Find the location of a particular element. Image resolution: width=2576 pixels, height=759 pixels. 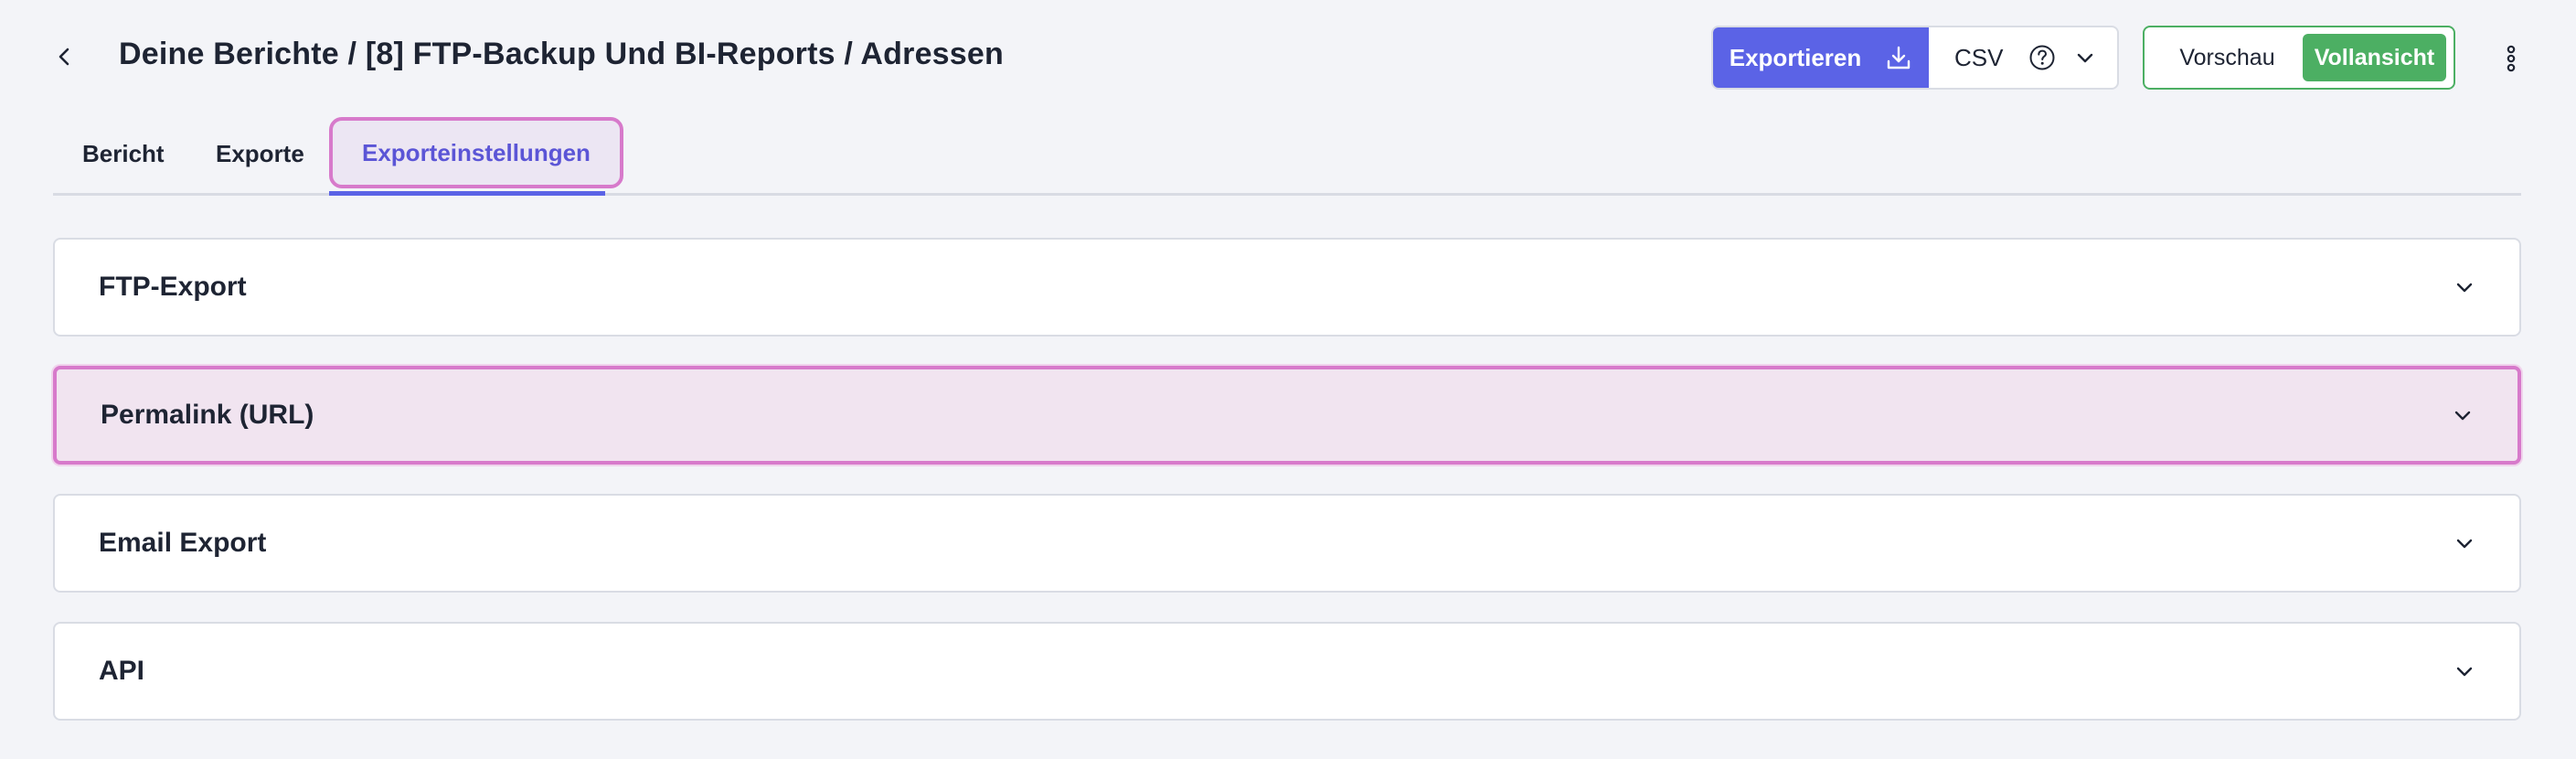

accordion-title: FTP-Export is located at coordinates (173, 287).